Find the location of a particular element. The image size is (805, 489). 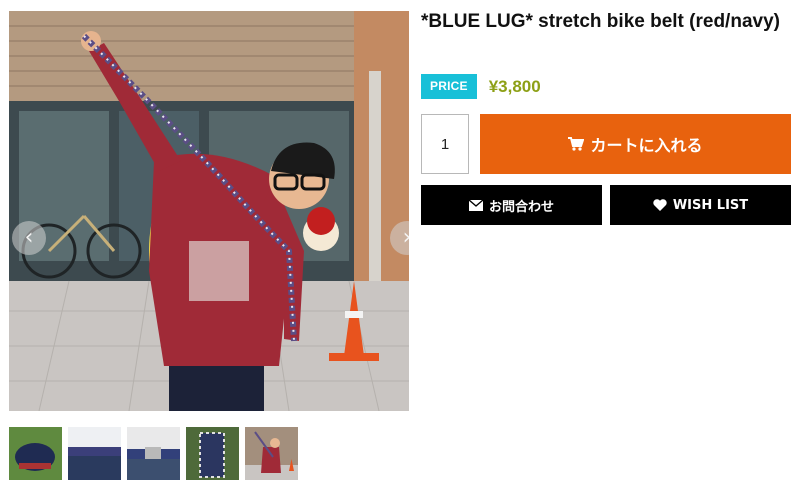

chevron-left-icon: ‹ is located at coordinates (29, 237).